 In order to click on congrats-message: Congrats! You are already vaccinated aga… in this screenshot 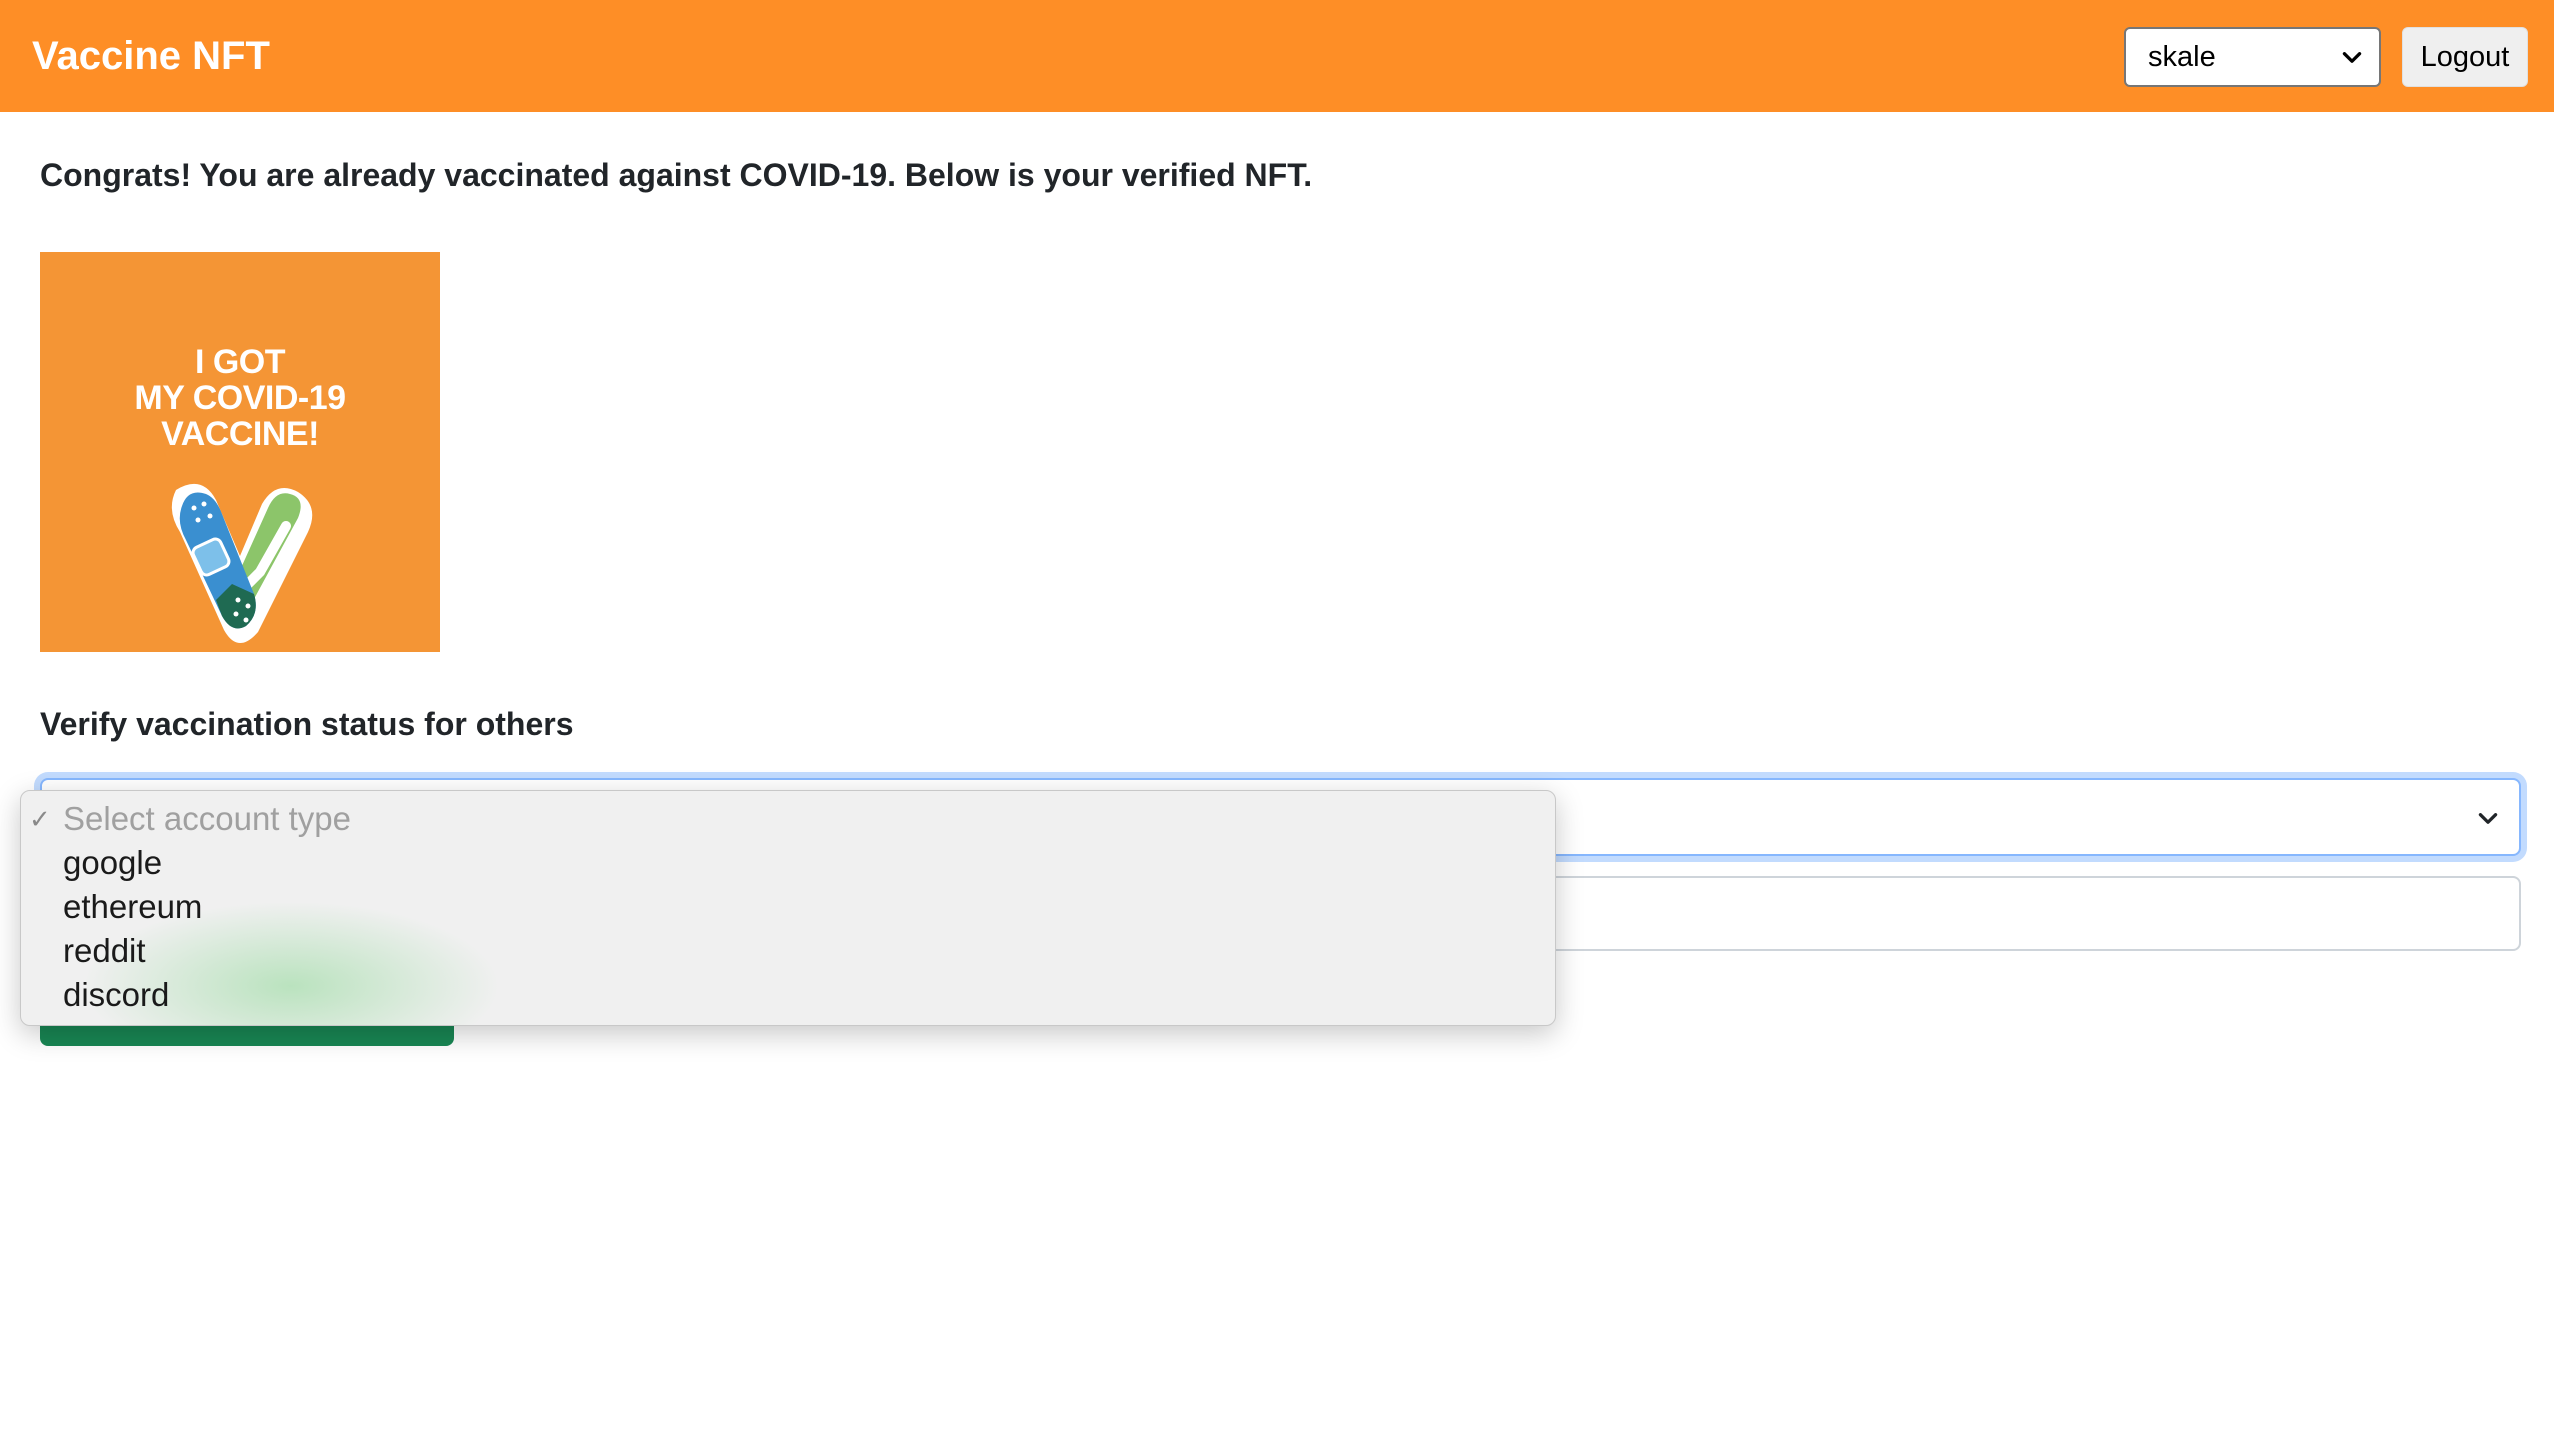, I will do `click(676, 175)`.